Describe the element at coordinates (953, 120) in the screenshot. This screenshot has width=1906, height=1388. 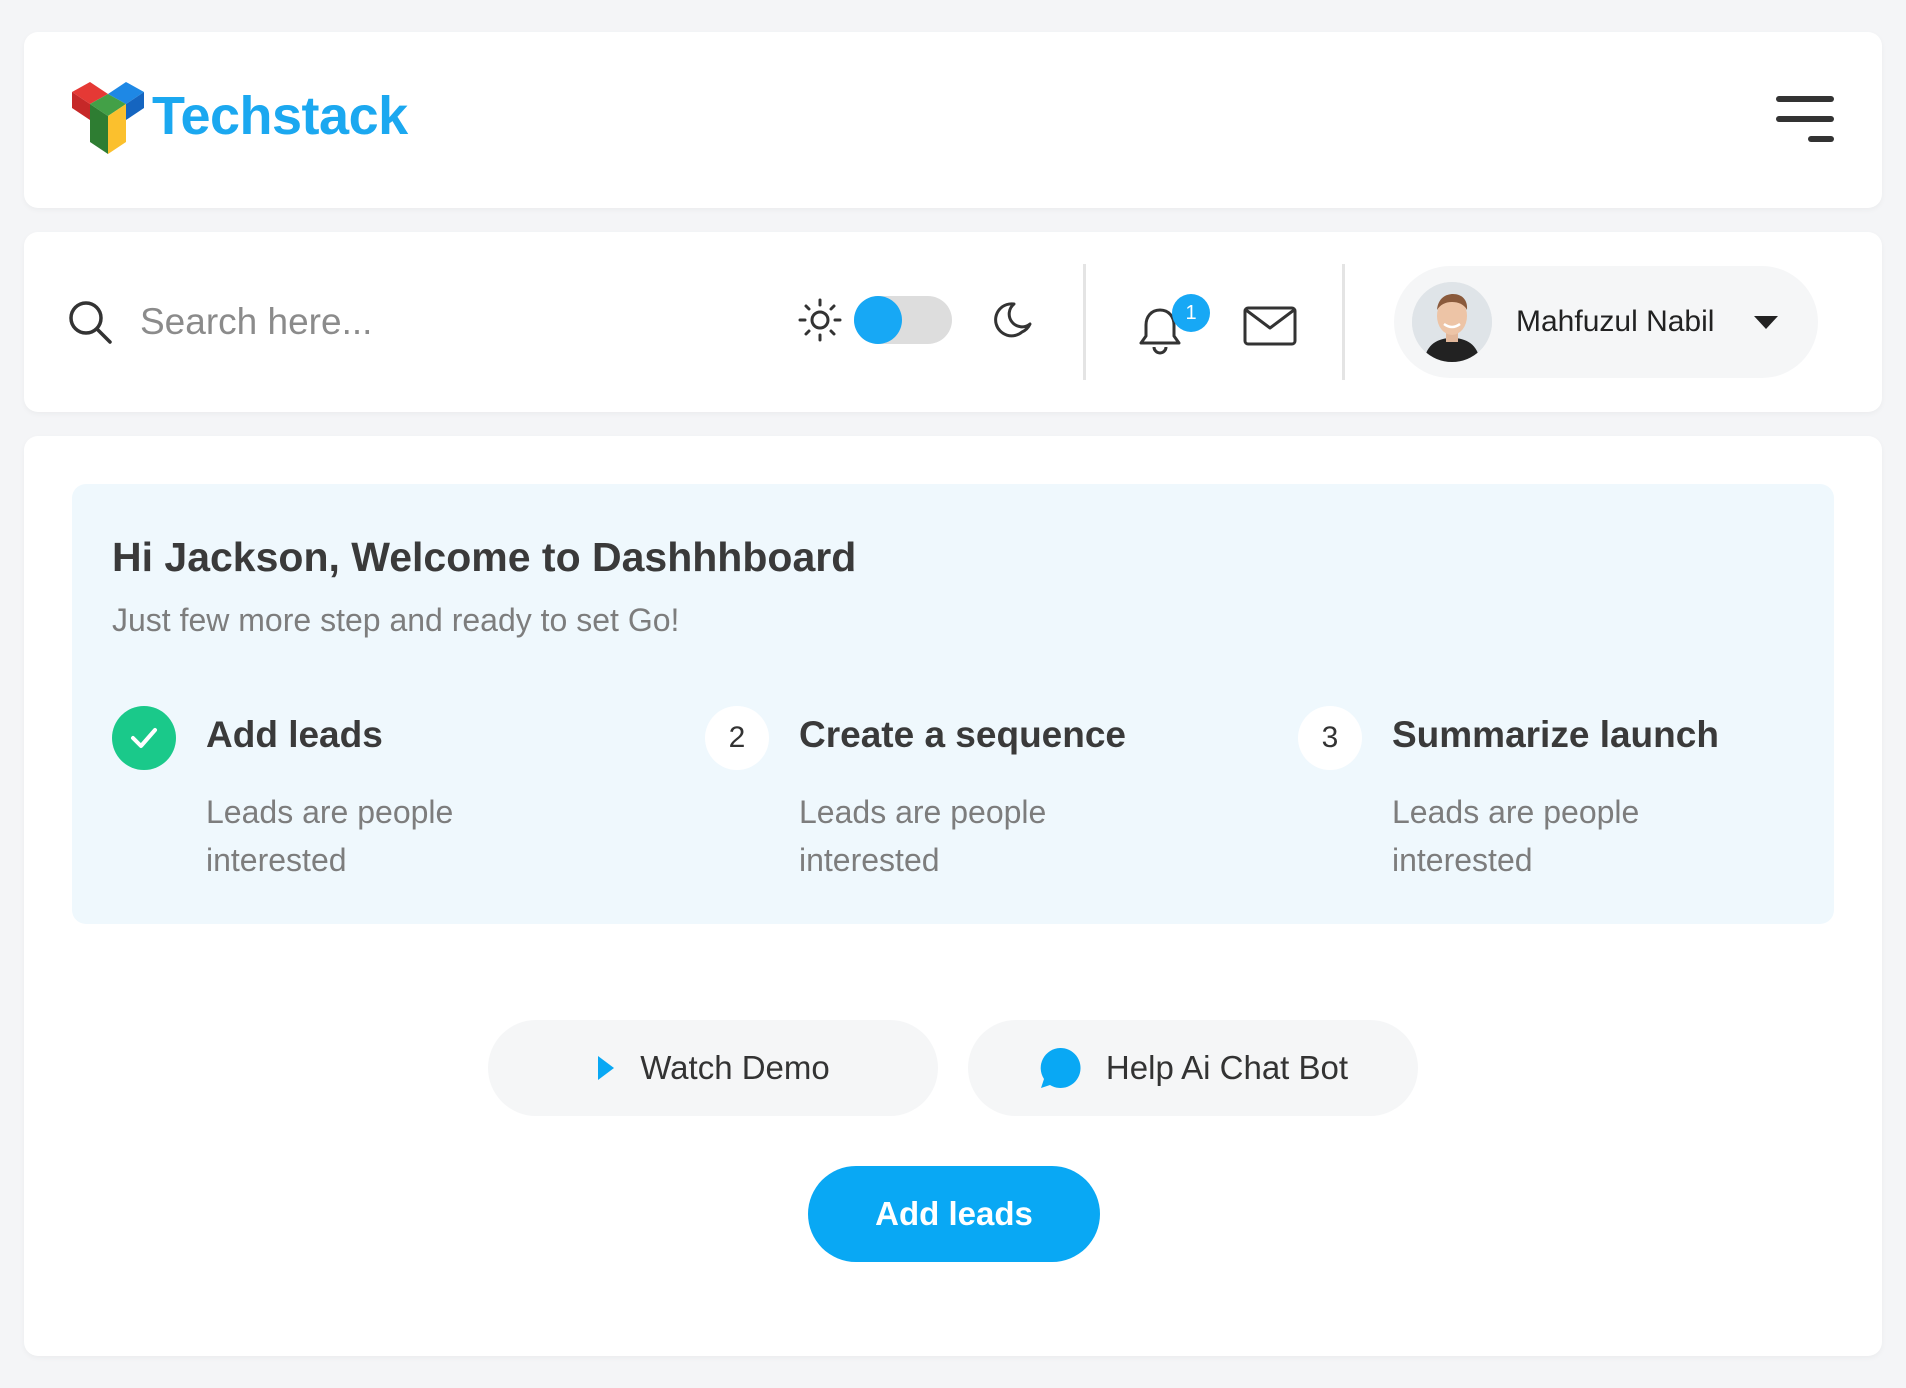
I see `top-bar: Techstack` at that location.